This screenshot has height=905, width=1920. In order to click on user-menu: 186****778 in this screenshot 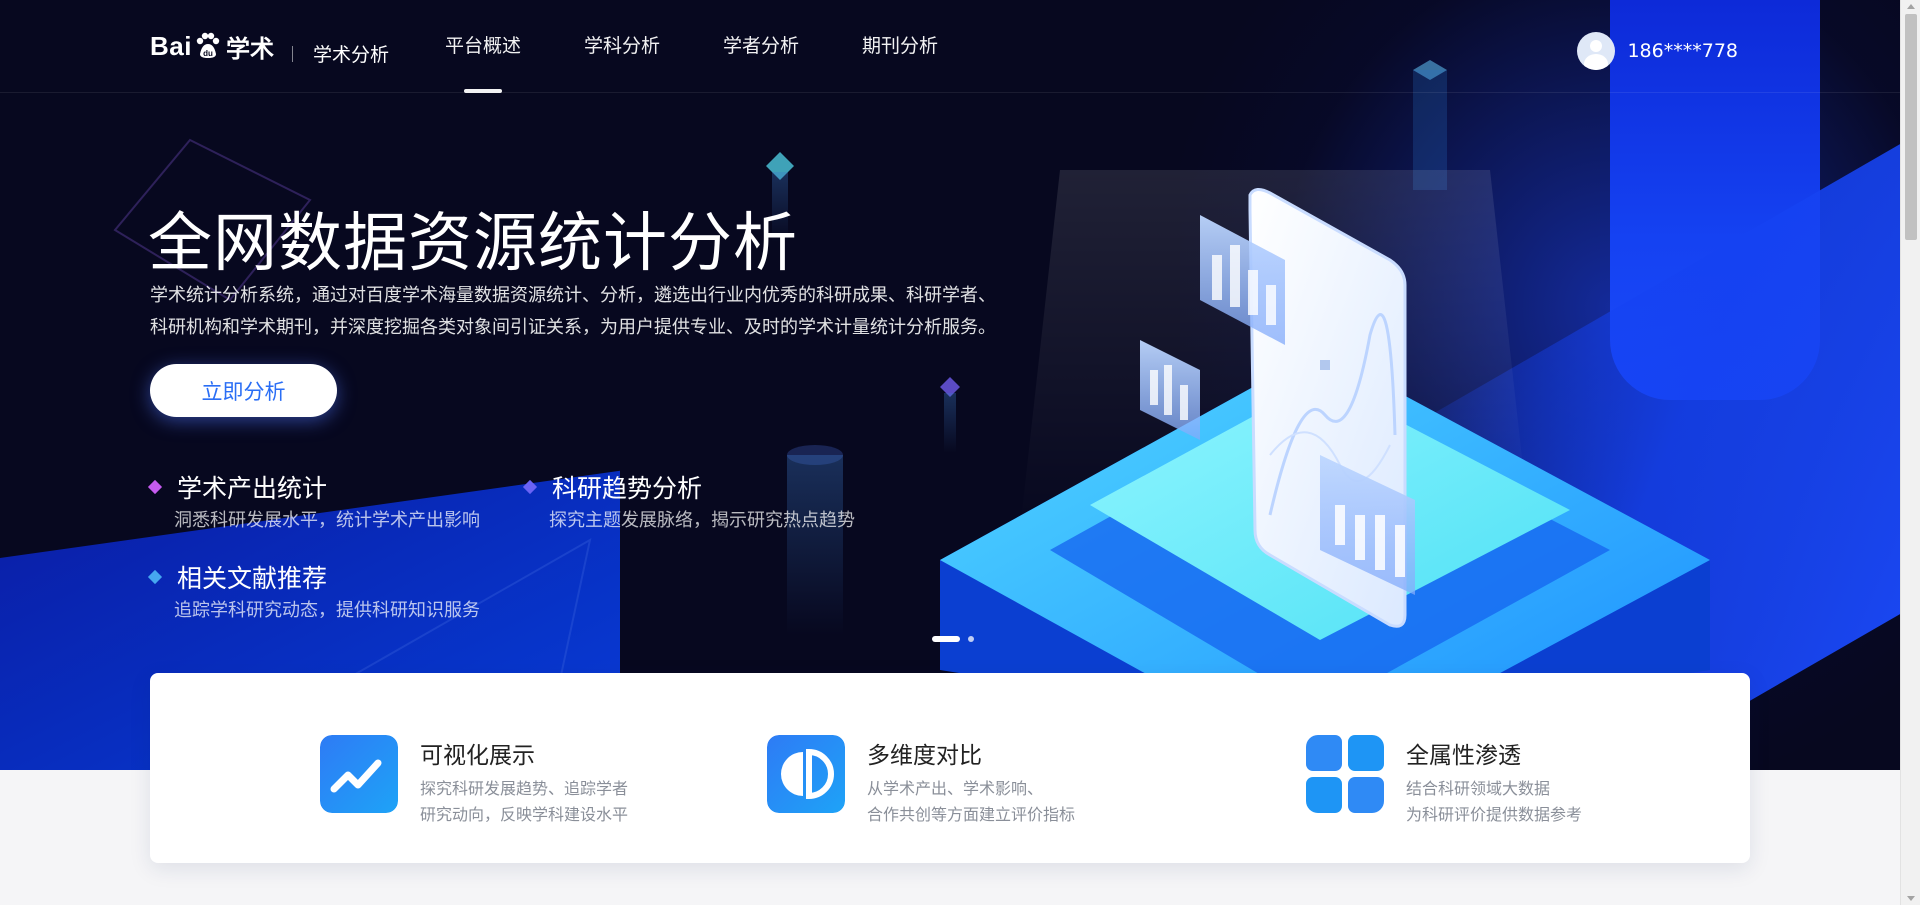, I will do `click(1657, 51)`.